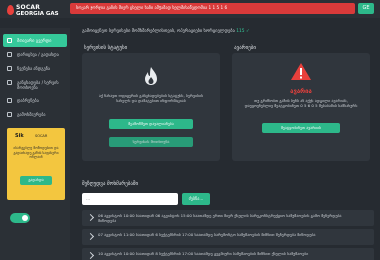 This screenshot has width=380, height=260. I want to click on logo-flame-icon, so click(10, 10).